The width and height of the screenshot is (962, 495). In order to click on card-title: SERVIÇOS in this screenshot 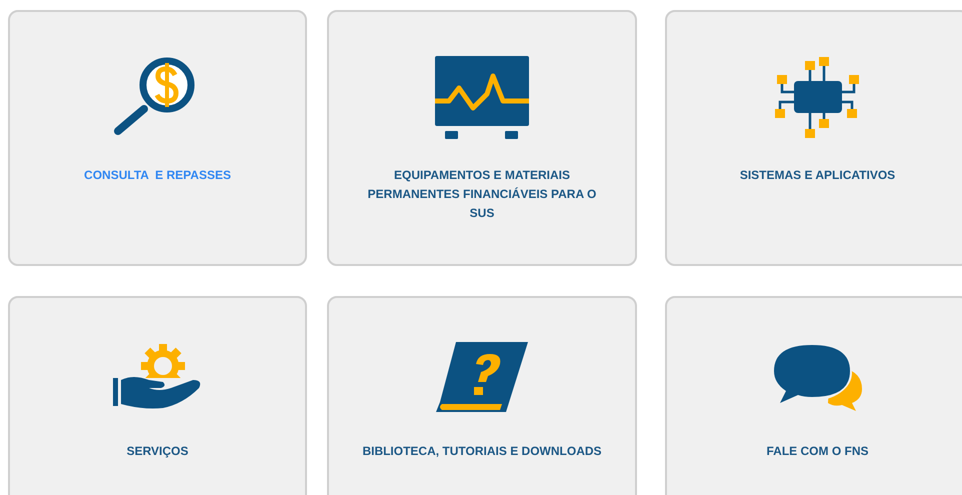, I will do `click(157, 451)`.